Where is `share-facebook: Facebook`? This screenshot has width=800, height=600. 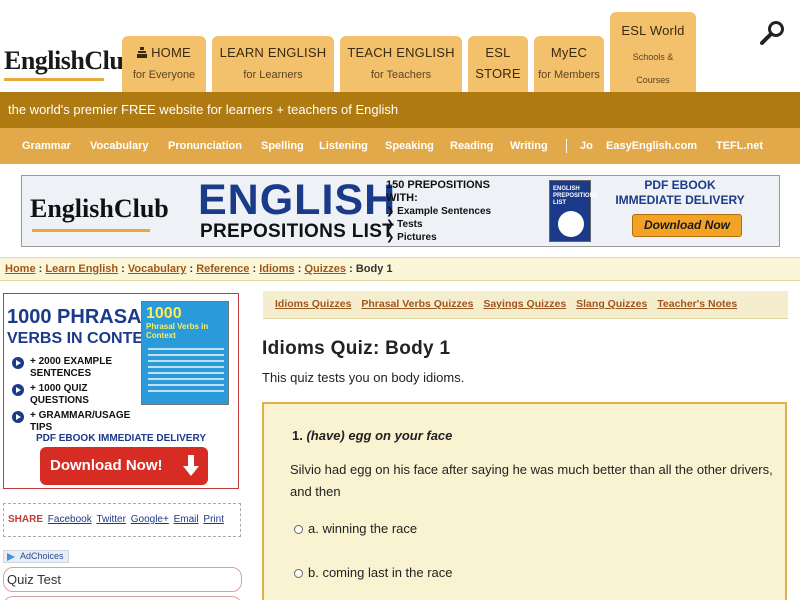 share-facebook: Facebook is located at coordinates (70, 519).